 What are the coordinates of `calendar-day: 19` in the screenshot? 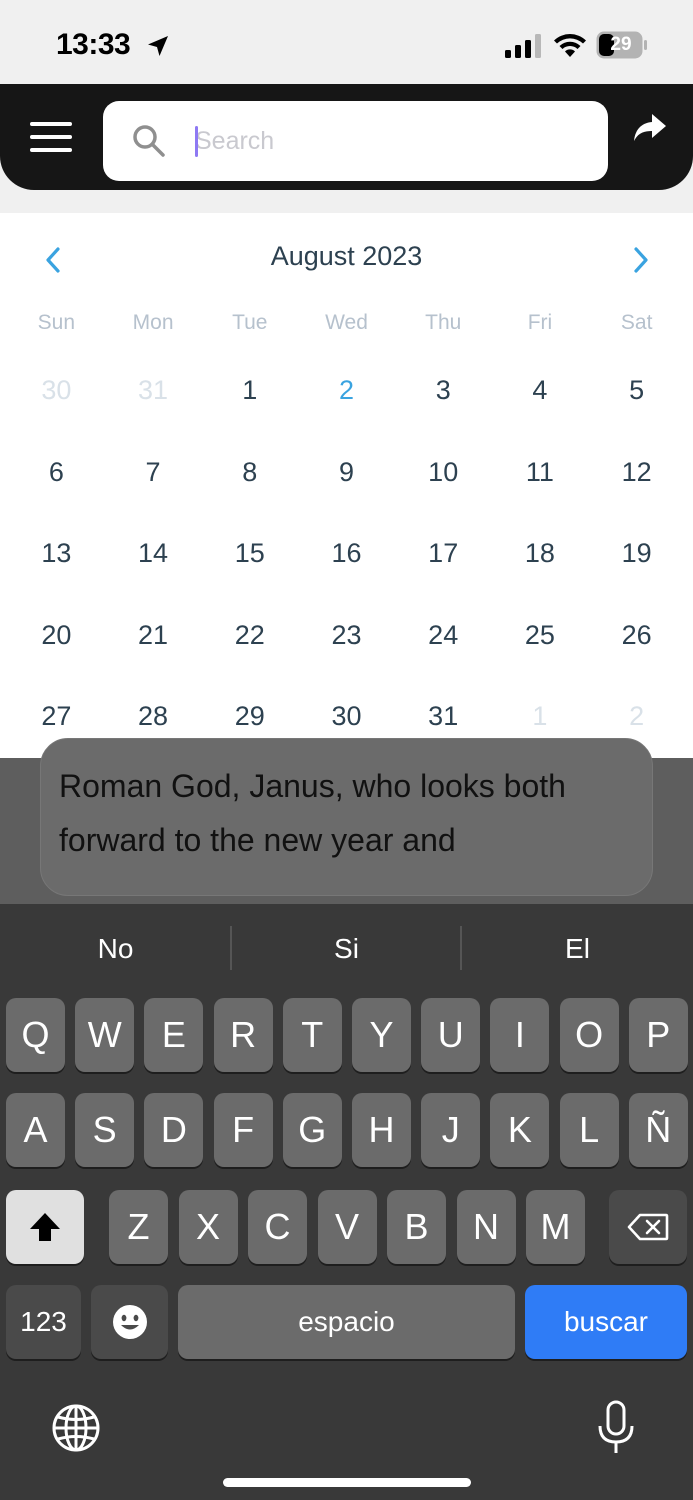 It's located at (636, 553).